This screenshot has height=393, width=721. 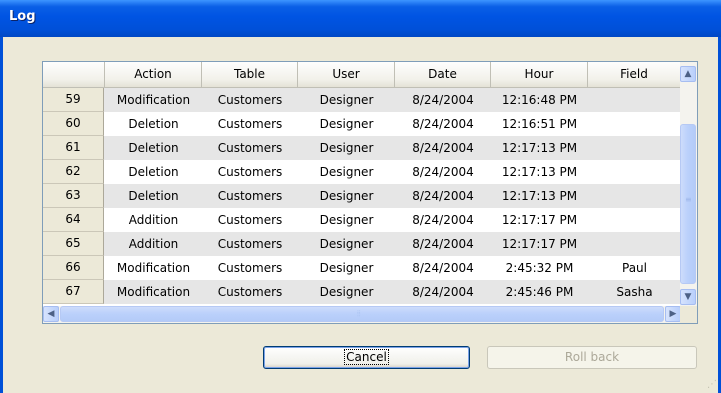 I want to click on cell-hour: 12:16:48 PM, so click(x=539, y=100).